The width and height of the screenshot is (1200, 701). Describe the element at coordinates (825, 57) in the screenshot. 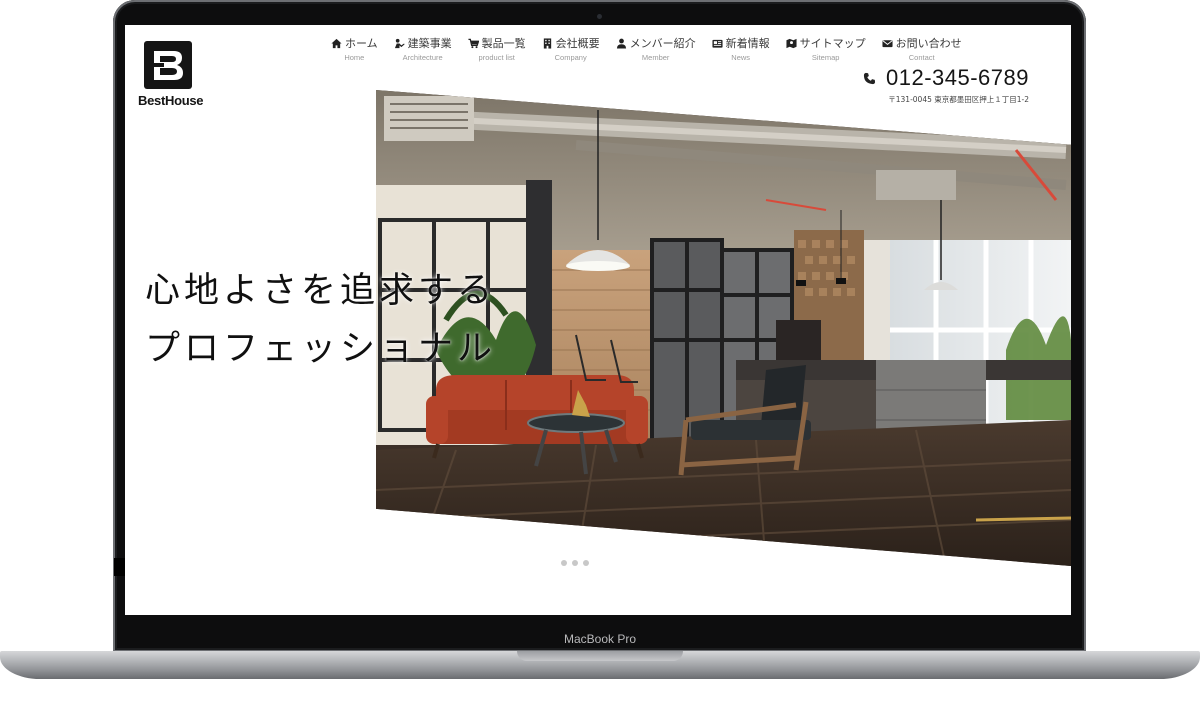

I see `nav-sub-label: Sitemap` at that location.